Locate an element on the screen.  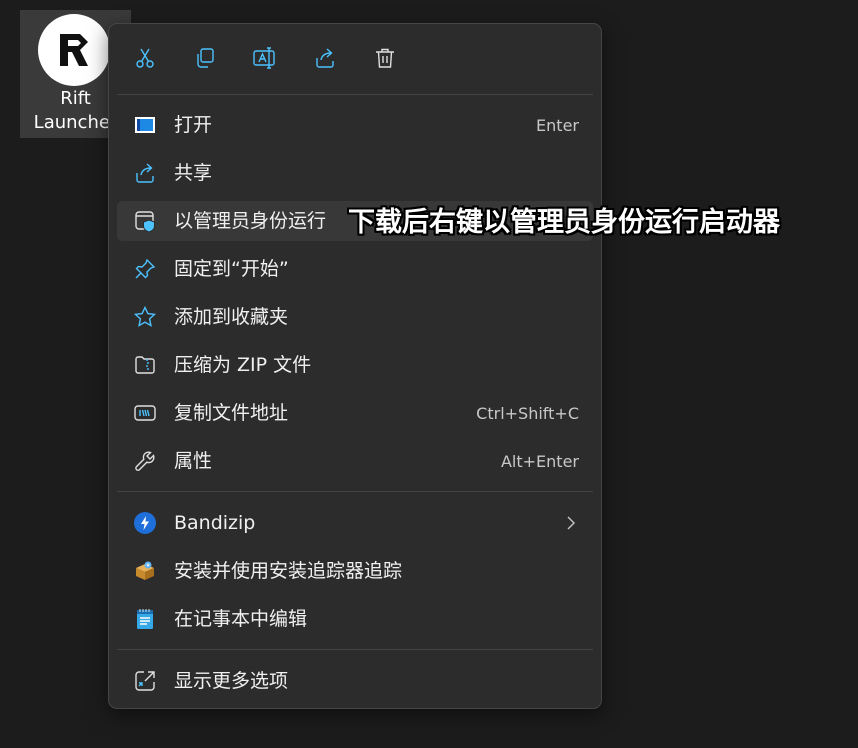
toolbar-separator is located at coordinates (355, 94).